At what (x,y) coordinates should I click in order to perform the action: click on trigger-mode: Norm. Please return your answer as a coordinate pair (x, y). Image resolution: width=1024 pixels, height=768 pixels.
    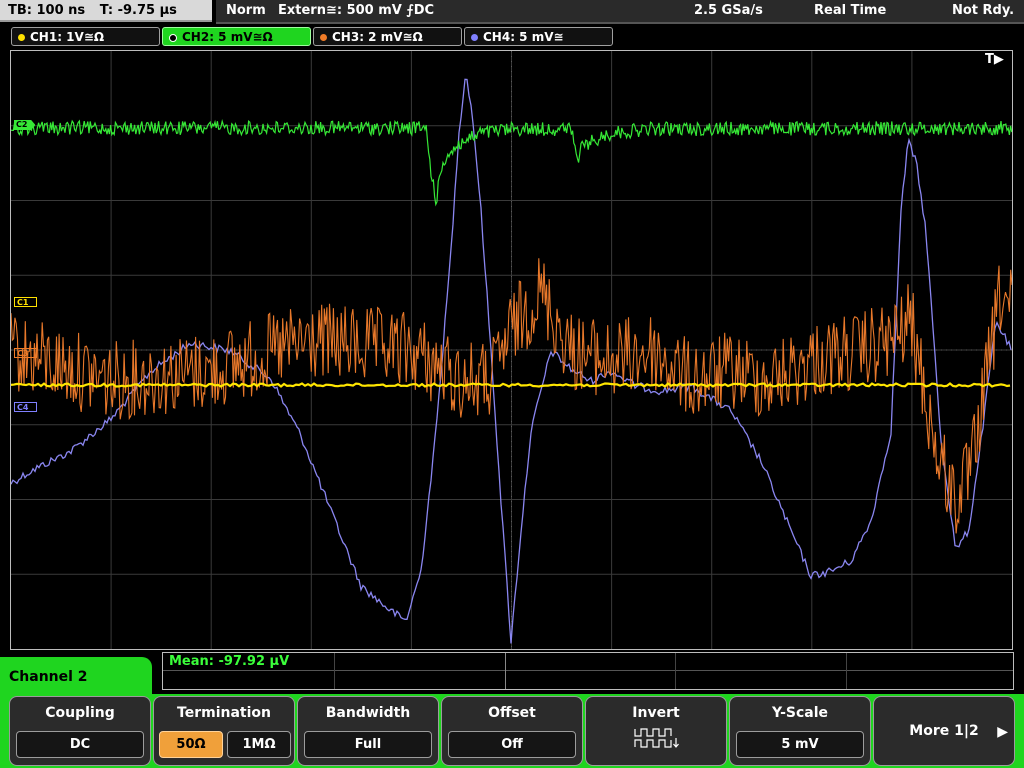
    Looking at the image, I should click on (246, 10).